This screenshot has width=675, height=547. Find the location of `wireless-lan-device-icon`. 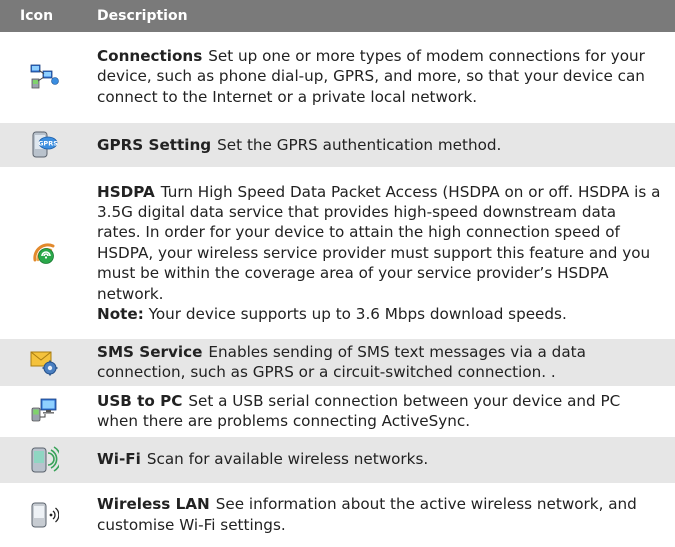

wireless-lan-device-icon is located at coordinates (45, 515).